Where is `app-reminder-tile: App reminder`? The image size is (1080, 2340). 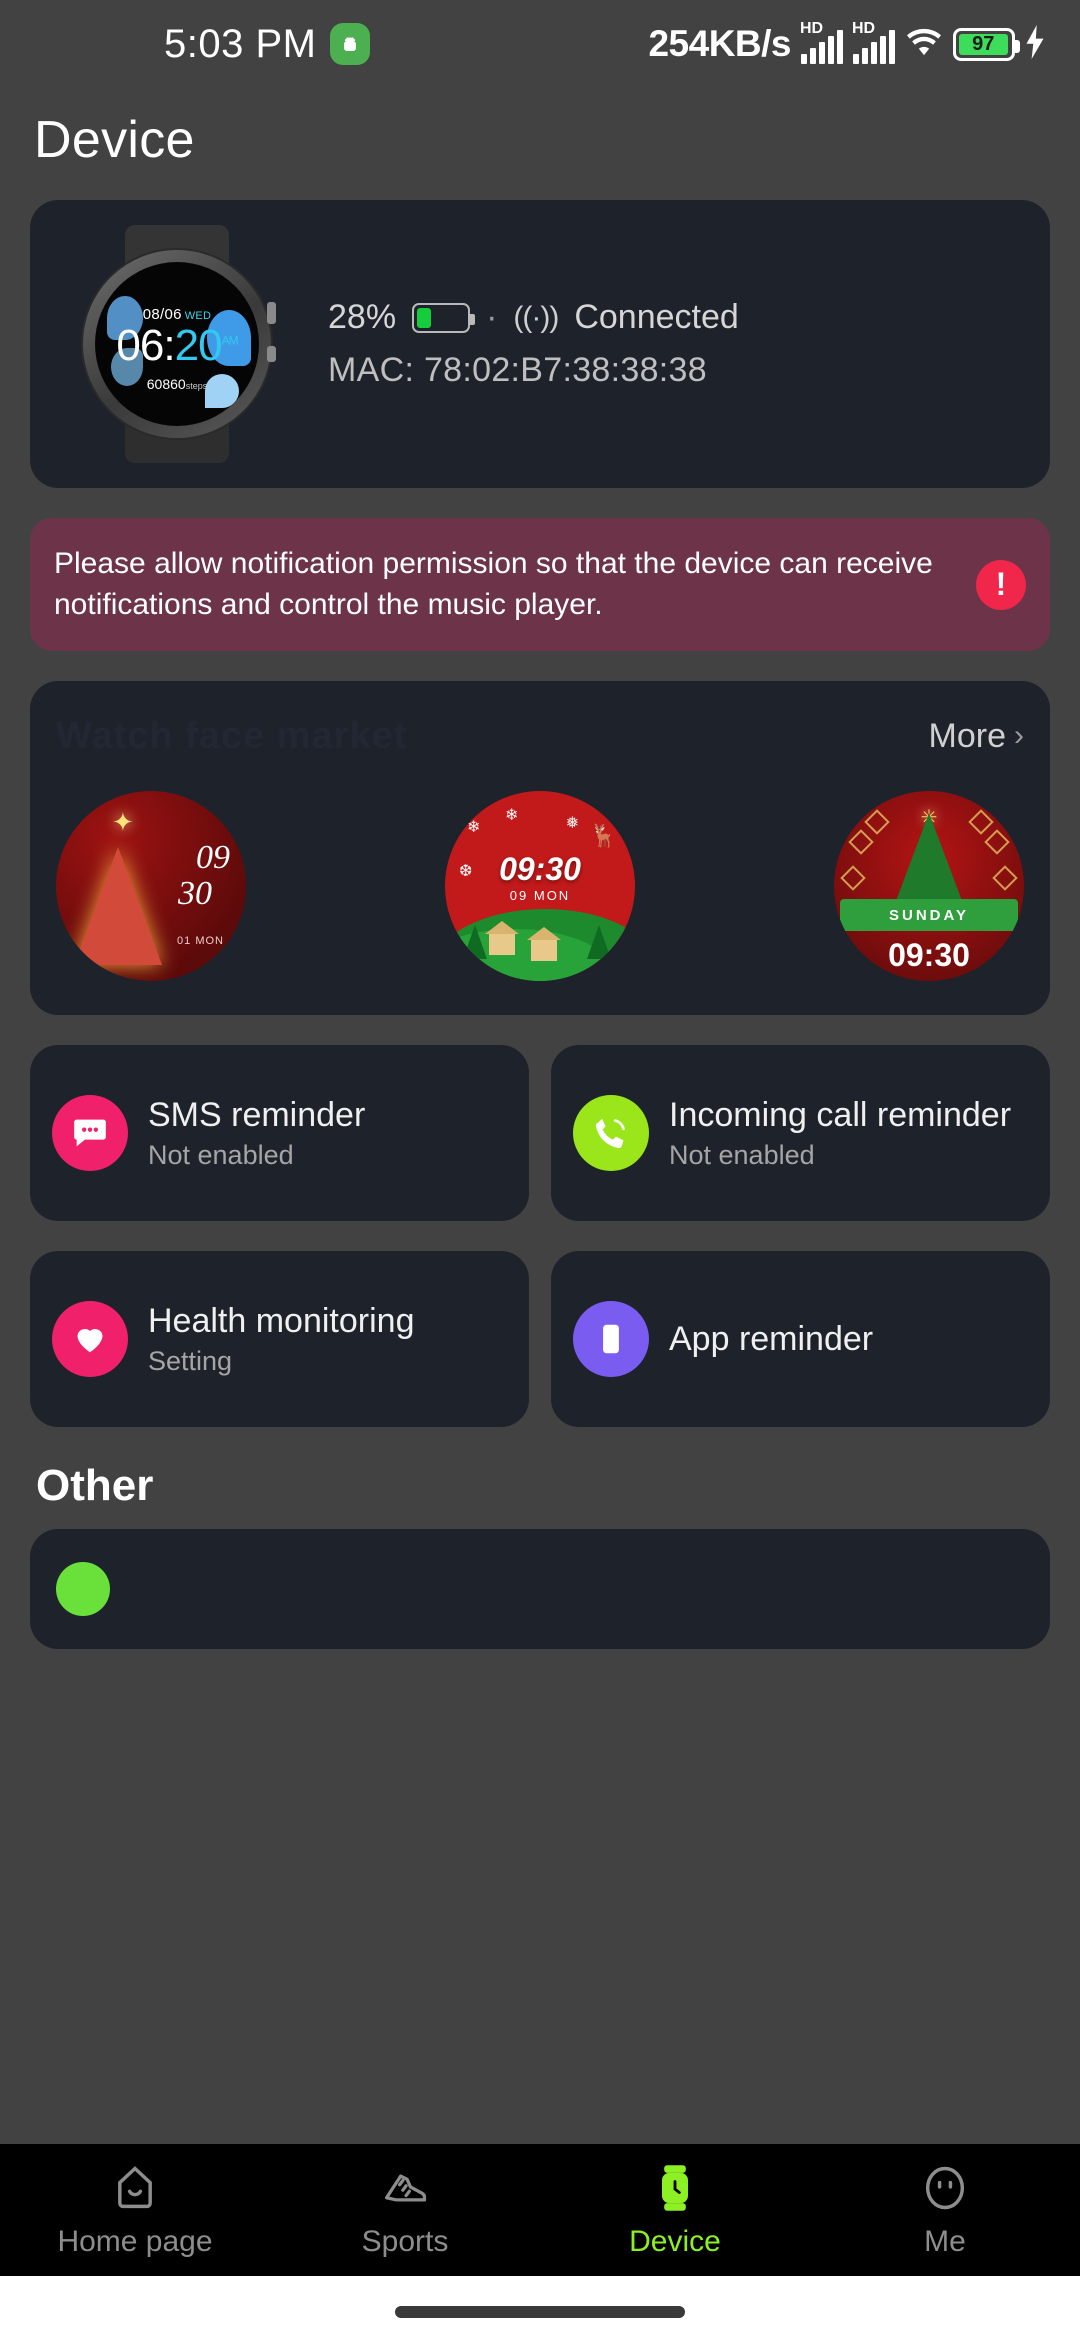 app-reminder-tile: App reminder is located at coordinates (800, 1339).